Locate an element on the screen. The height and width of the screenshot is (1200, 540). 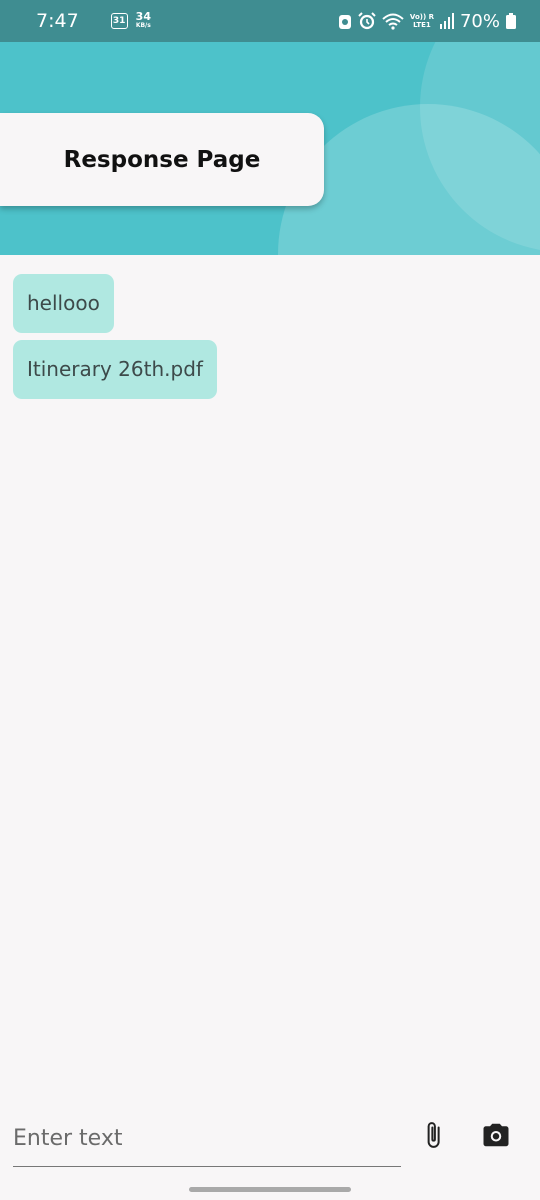
network-type: Vo)) R LTE1 is located at coordinates (422, 21).